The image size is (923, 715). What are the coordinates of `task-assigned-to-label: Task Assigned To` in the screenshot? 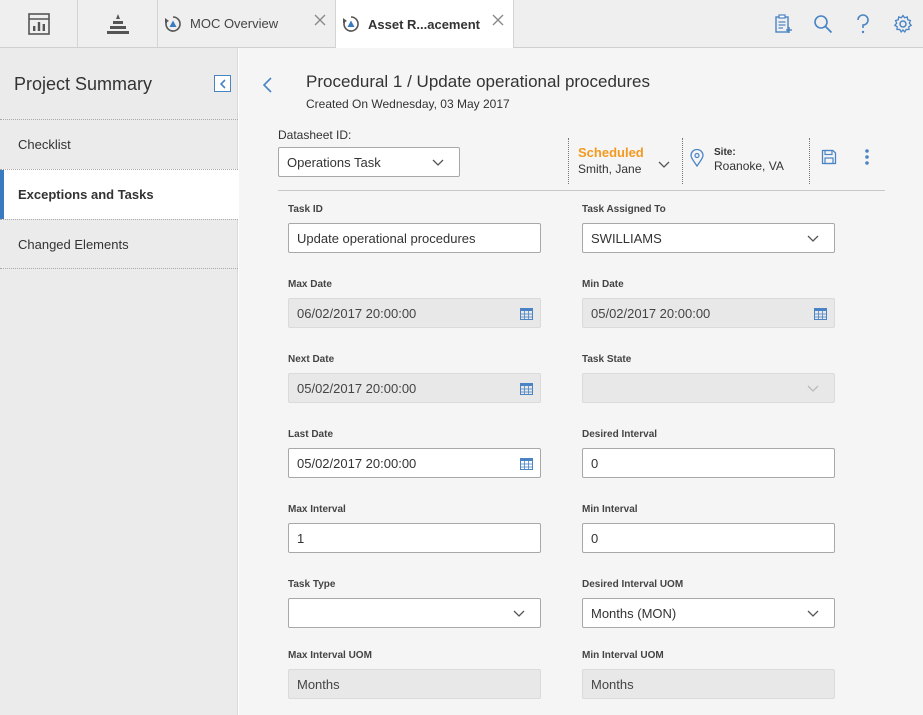 It's located at (624, 209).